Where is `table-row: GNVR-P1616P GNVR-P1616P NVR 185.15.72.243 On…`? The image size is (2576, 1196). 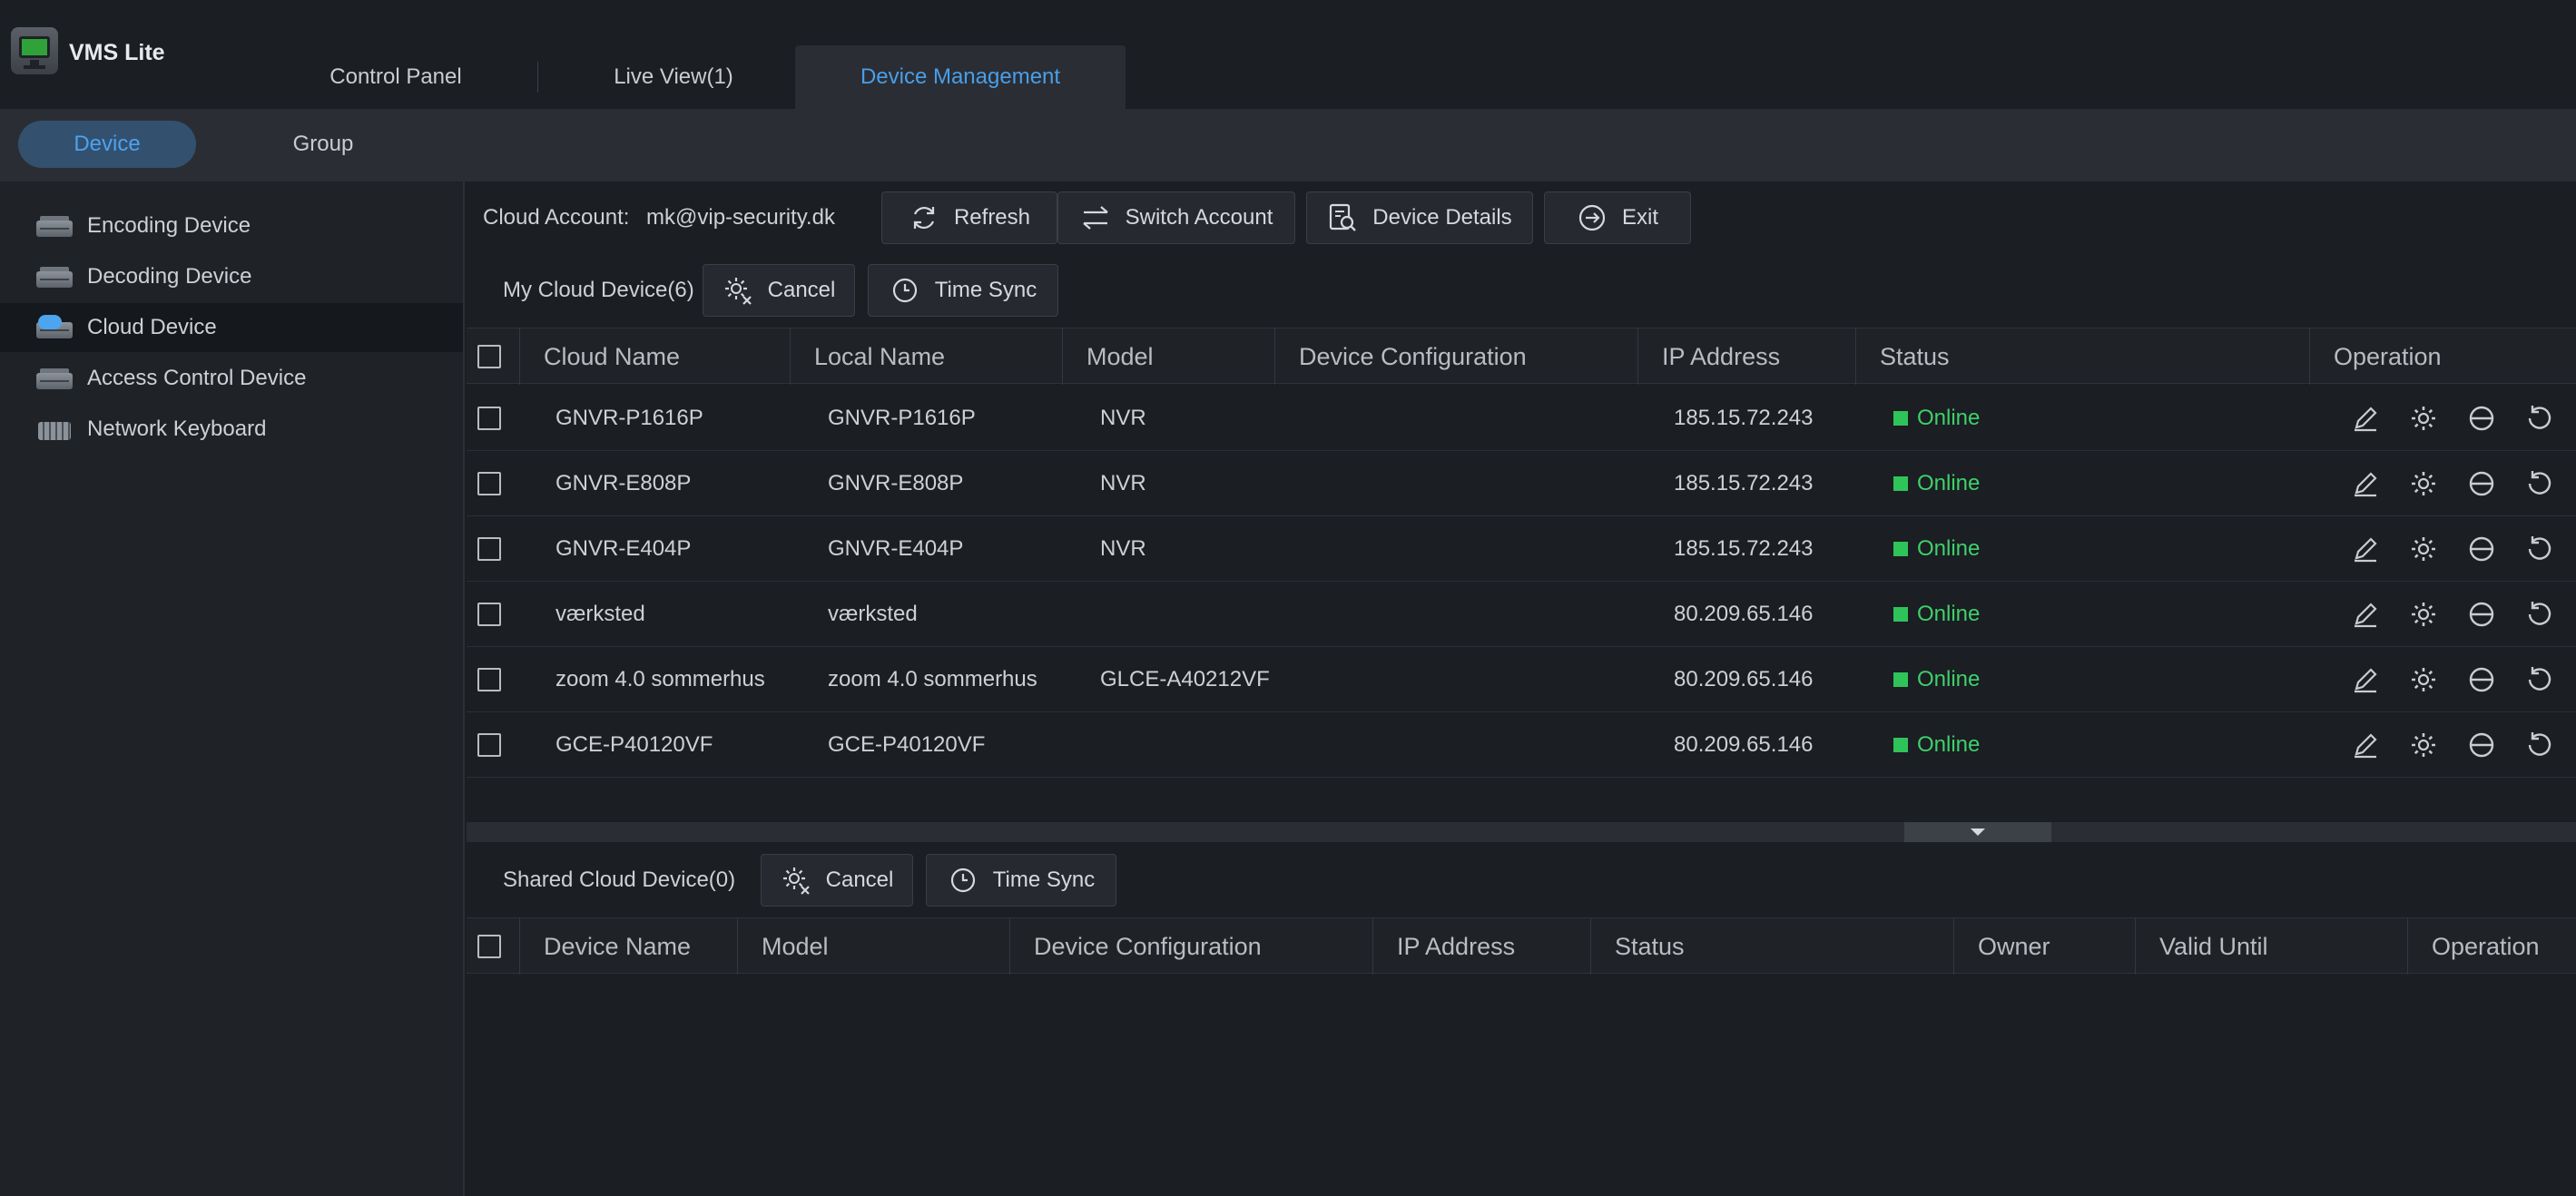 table-row: GNVR-P1616P GNVR-P1616P NVR 185.15.72.243 On… is located at coordinates (1521, 418).